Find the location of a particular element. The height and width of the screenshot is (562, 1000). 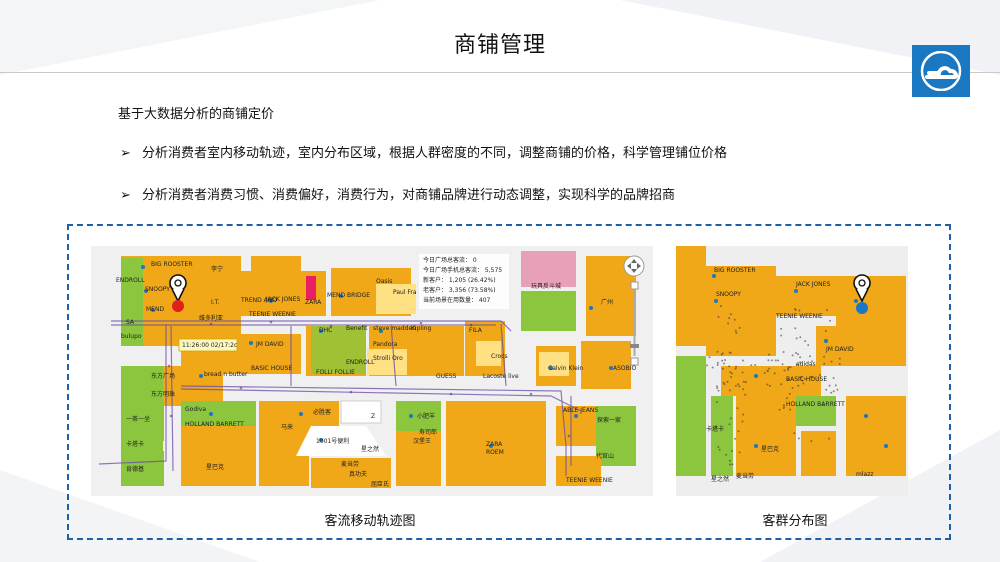

shop-label: Oasis is located at coordinates (384, 281).